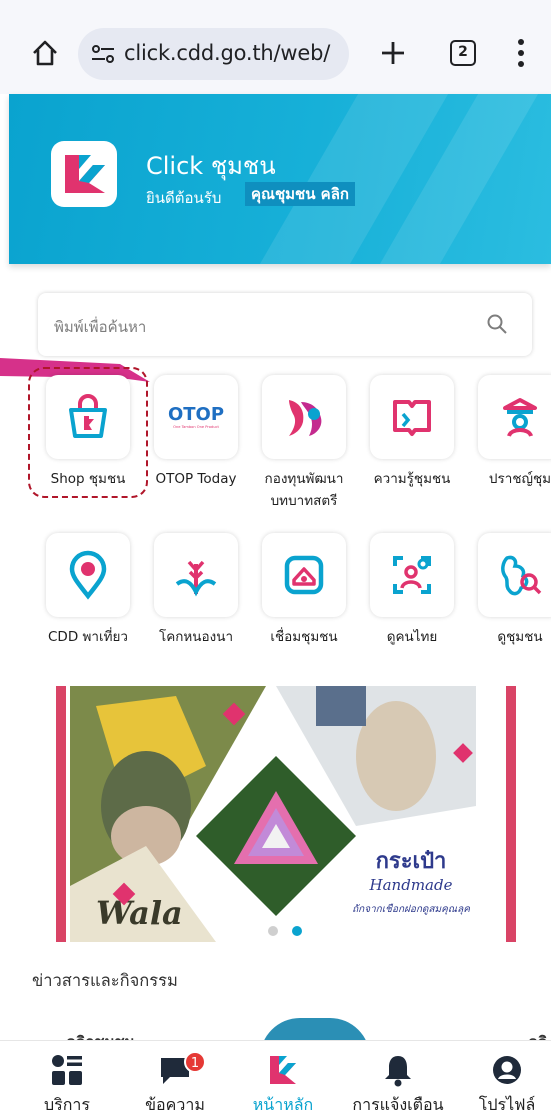 This screenshot has width=551, height=1113. What do you see at coordinates (393, 53) in the screenshot?
I see `new-tab-icon` at bounding box center [393, 53].